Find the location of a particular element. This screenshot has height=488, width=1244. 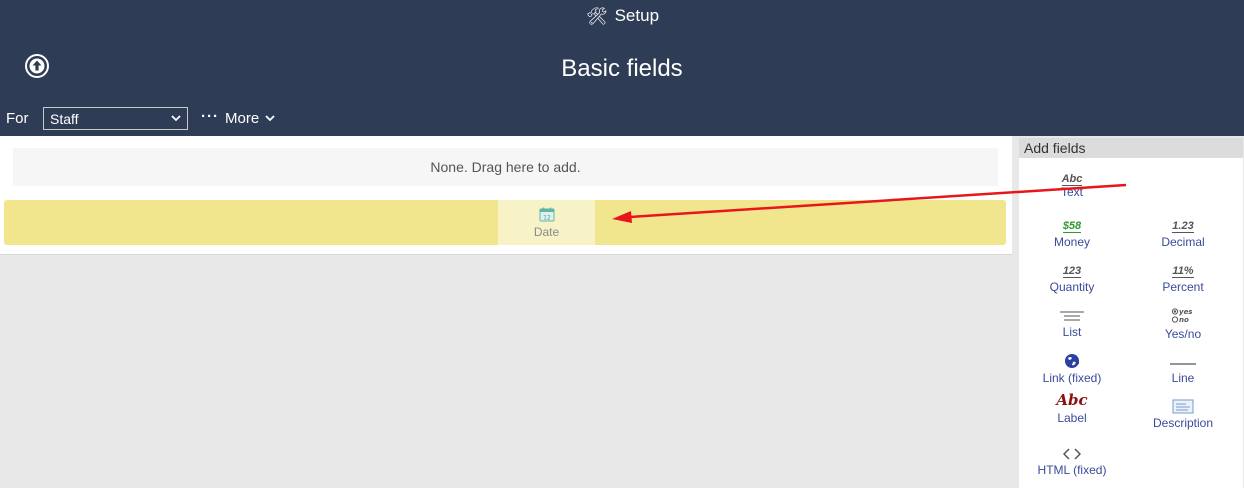

description-field-icon is located at coordinates (1183, 405).